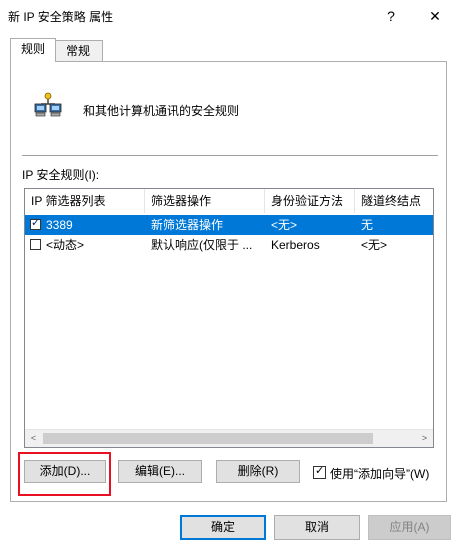  What do you see at coordinates (295, 245) in the screenshot?
I see `cell-auth-method: Kerberos` at bounding box center [295, 245].